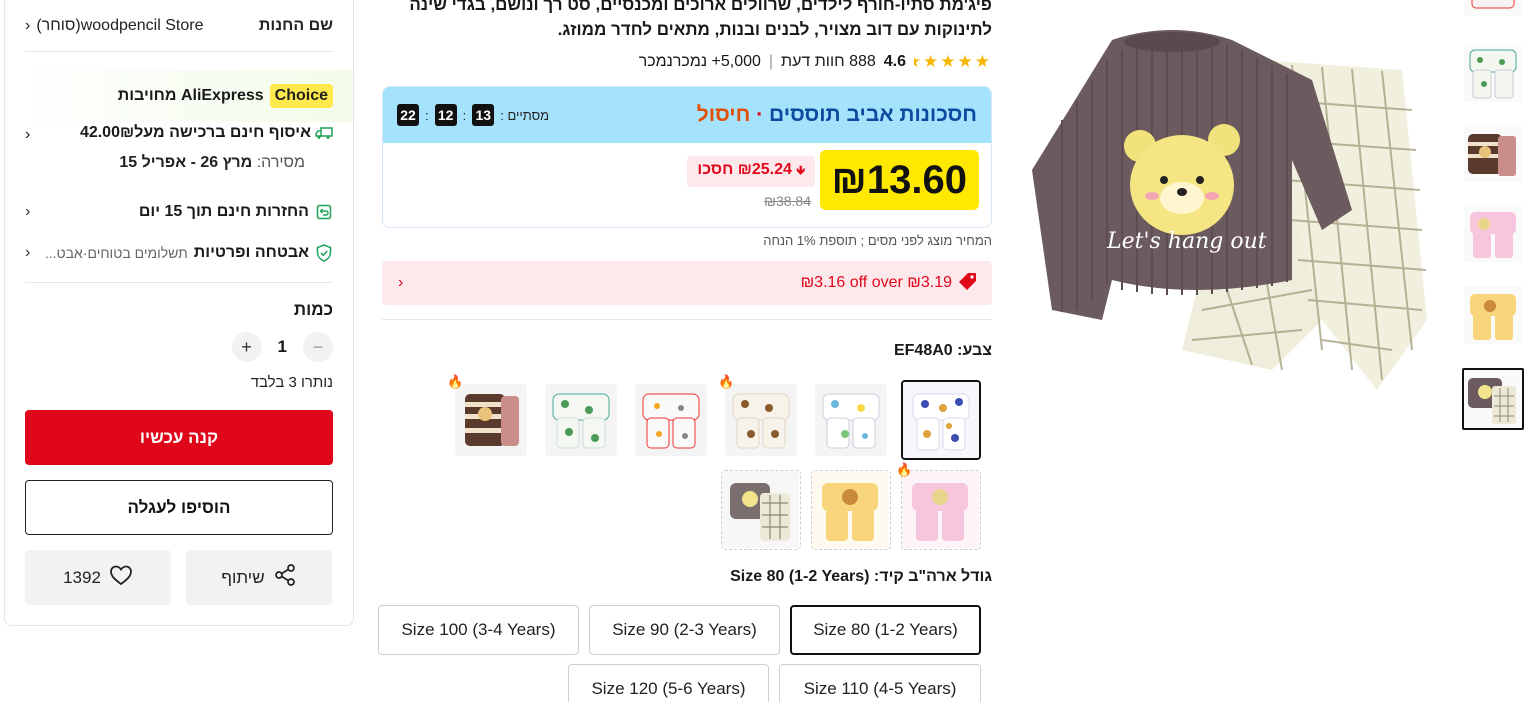 Image resolution: width=1532 pixels, height=702 pixels. Describe the element at coordinates (687, 319) in the screenshot. I see `section-divider` at that location.